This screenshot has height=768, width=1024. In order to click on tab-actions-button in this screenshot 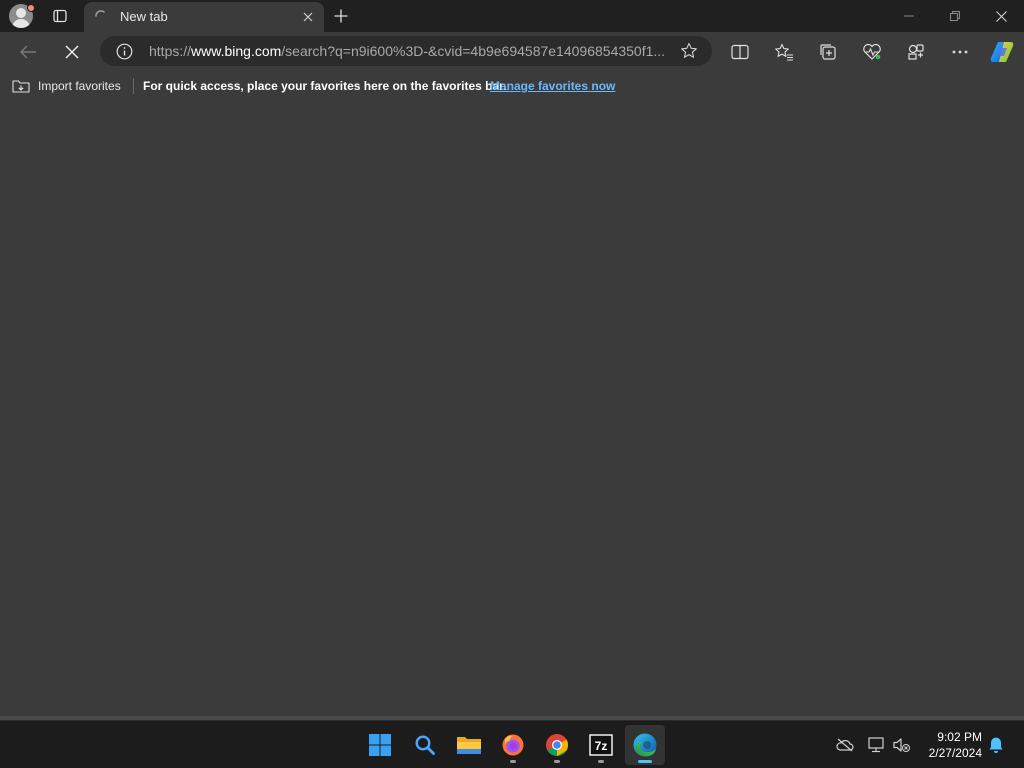, I will do `click(60, 16)`.